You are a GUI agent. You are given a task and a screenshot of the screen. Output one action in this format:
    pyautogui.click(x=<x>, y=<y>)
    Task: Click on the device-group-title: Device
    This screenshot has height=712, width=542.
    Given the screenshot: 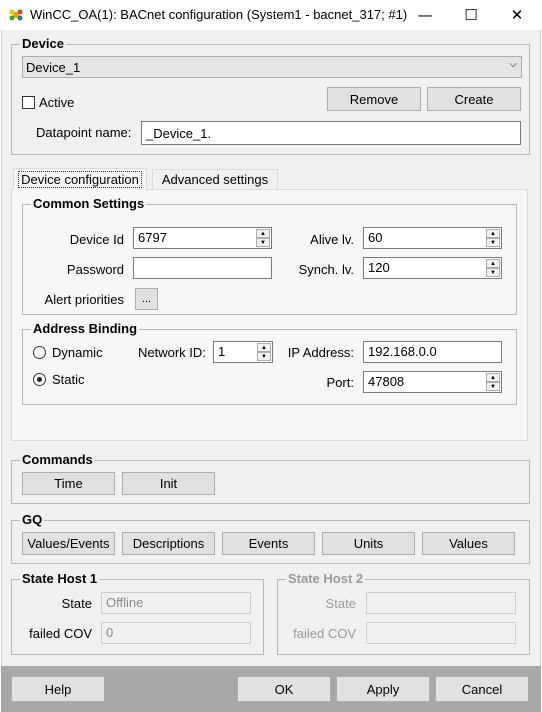 What is the action you would take?
    pyautogui.click(x=43, y=43)
    